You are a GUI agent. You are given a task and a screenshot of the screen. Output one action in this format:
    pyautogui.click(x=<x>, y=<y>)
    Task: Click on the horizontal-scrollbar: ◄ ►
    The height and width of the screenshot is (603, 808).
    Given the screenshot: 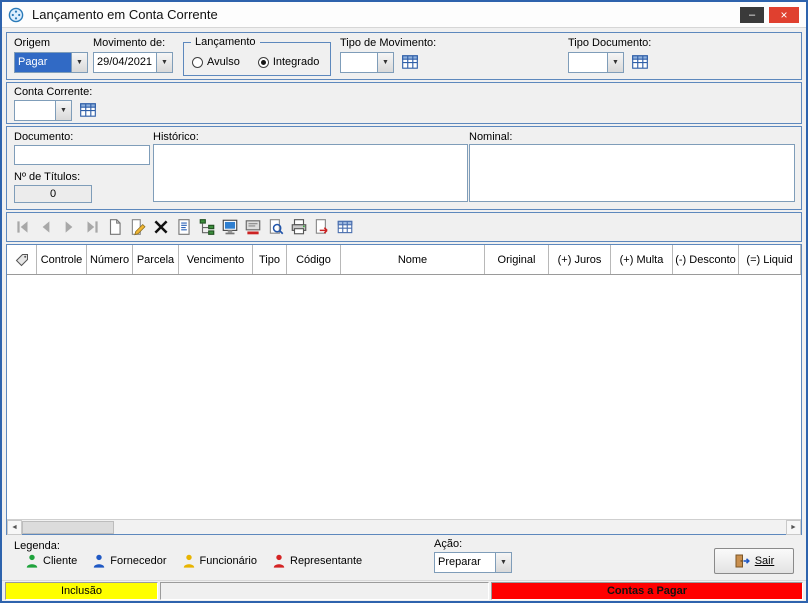 What is the action you would take?
    pyautogui.click(x=404, y=527)
    